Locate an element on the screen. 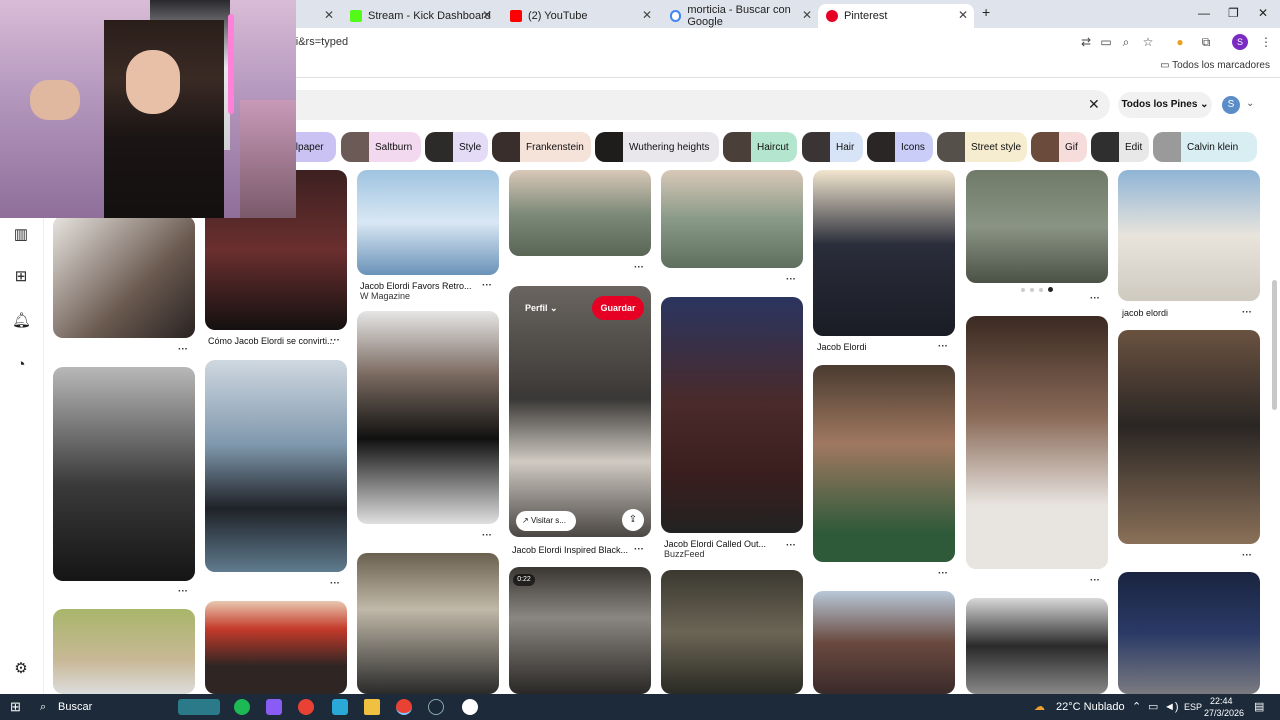  profile-avatar: S is located at coordinates (1240, 42).